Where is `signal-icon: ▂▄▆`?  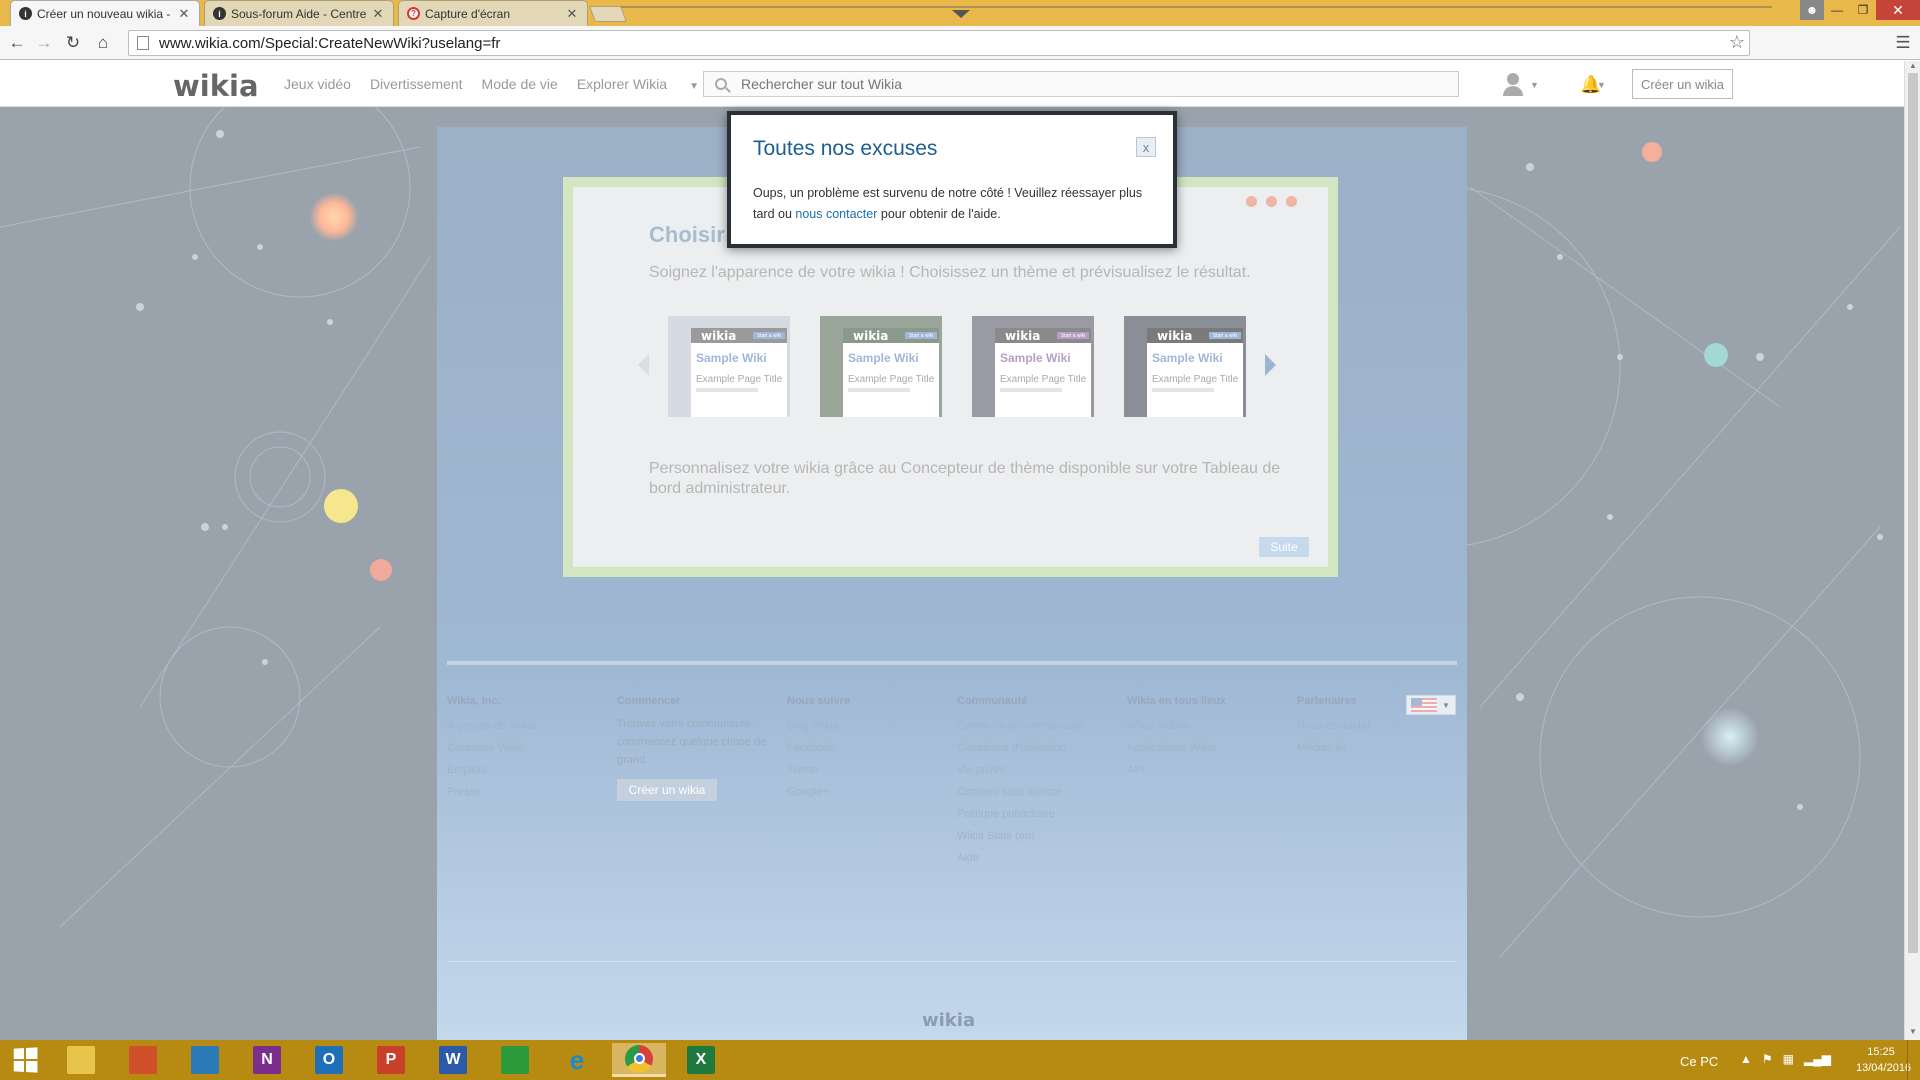 signal-icon: ▂▄▆ is located at coordinates (1817, 1059).